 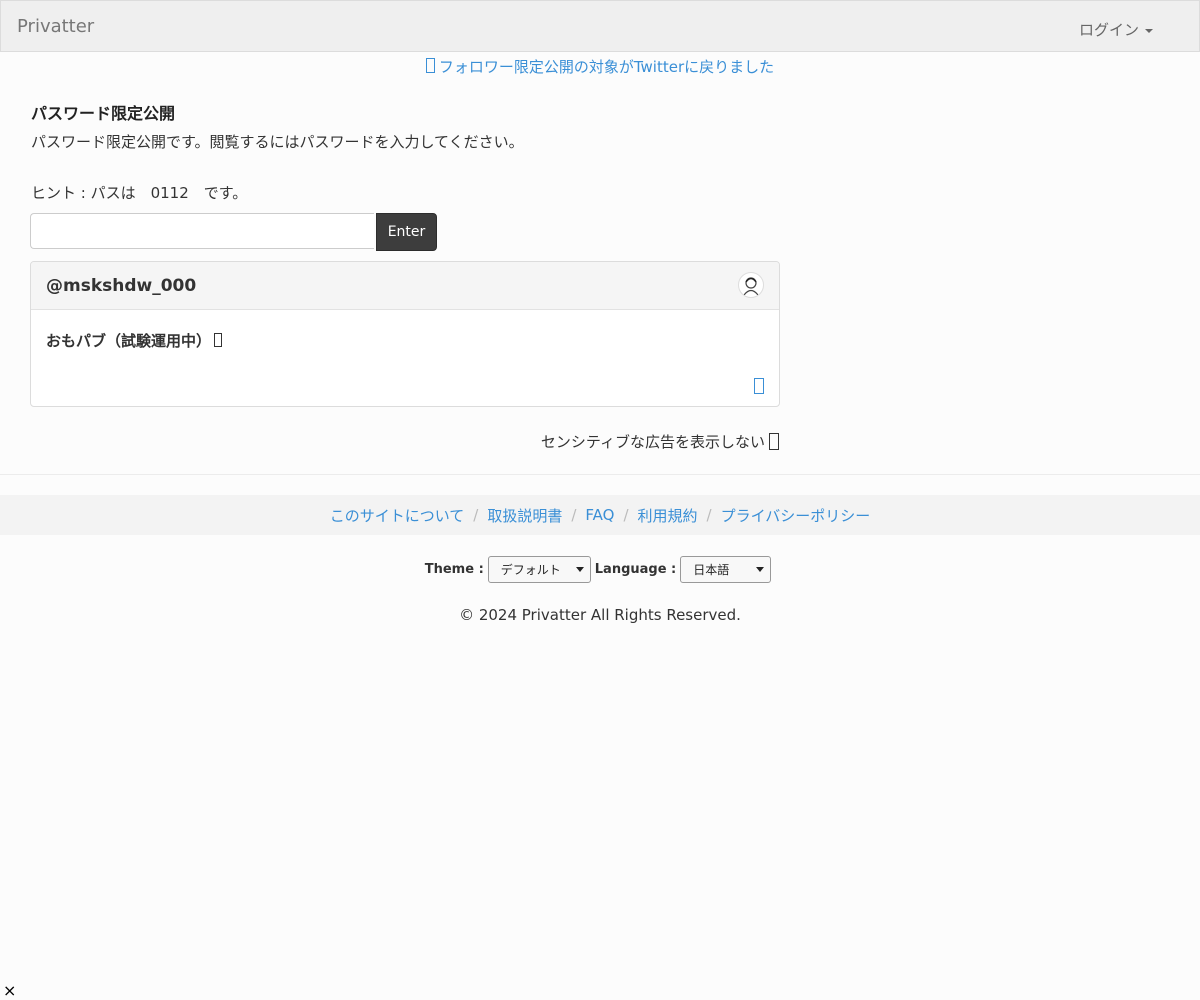 I want to click on card-body: おもパブ（試験運用中）, so click(x=136, y=340).